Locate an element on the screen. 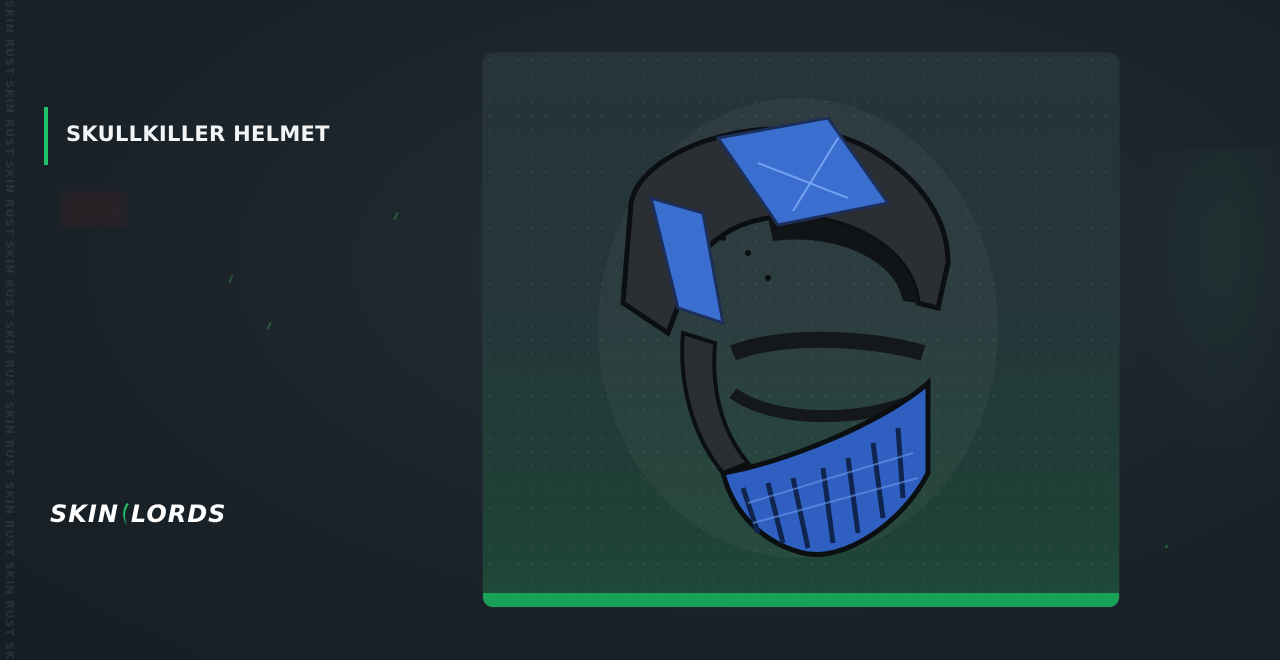  brand-logo: SKIN LORDS is located at coordinates (138, 514).